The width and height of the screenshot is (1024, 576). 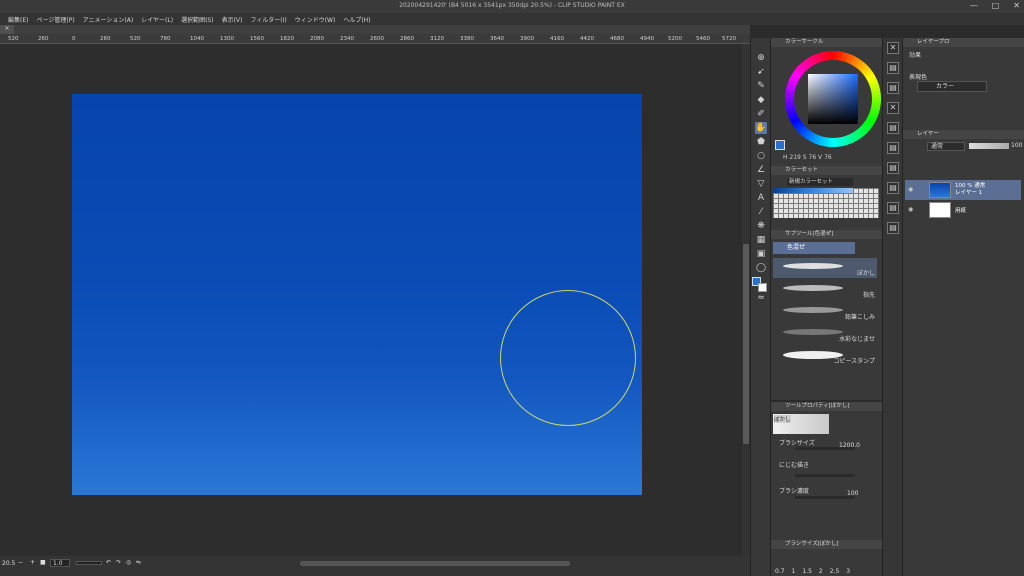 I want to click on density-value: 100, so click(x=852, y=493).